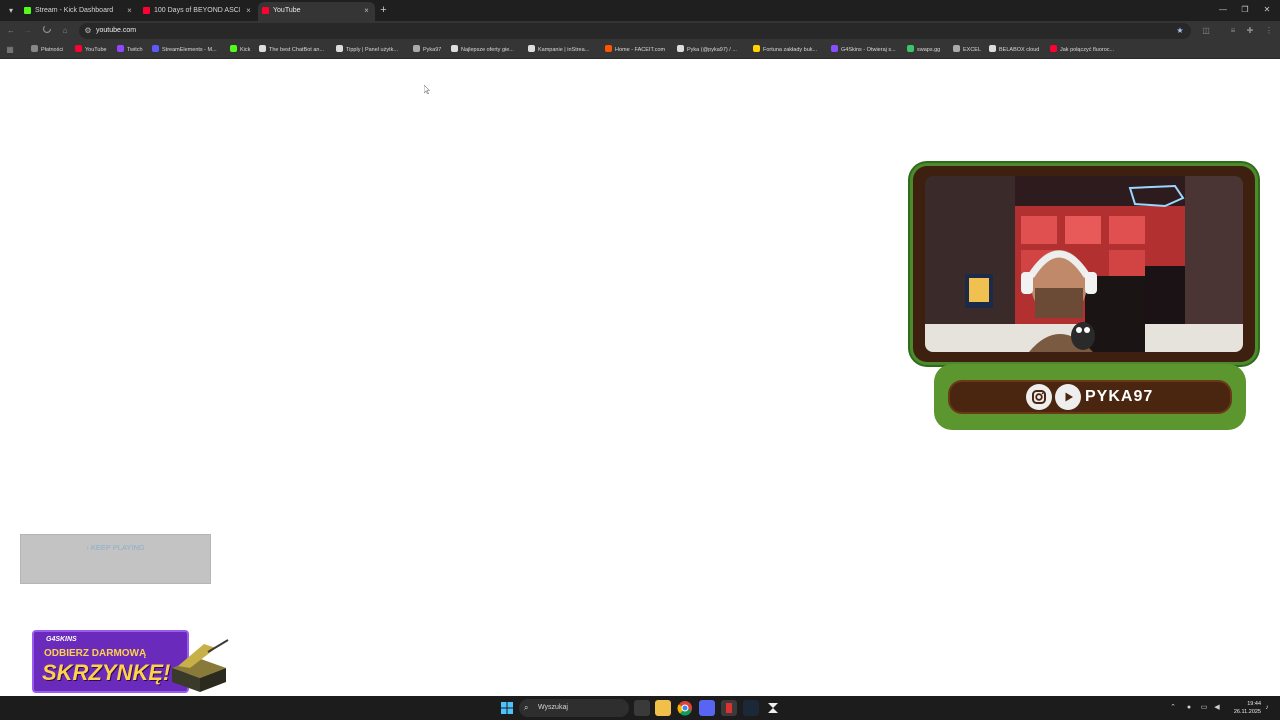 The width and height of the screenshot is (1280, 721). I want to click on chatbot-icon, so click(262, 48).